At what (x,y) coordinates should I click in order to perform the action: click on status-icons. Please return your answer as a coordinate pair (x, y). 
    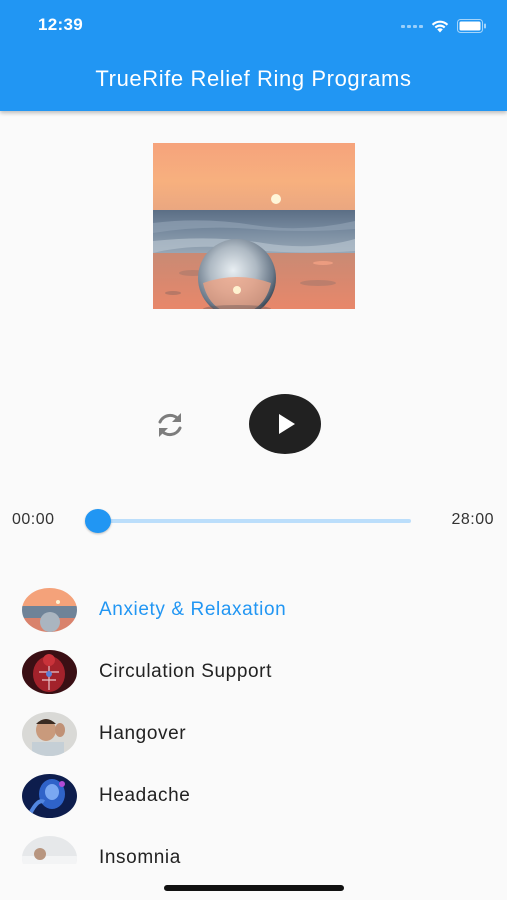
    Looking at the image, I should click on (444, 26).